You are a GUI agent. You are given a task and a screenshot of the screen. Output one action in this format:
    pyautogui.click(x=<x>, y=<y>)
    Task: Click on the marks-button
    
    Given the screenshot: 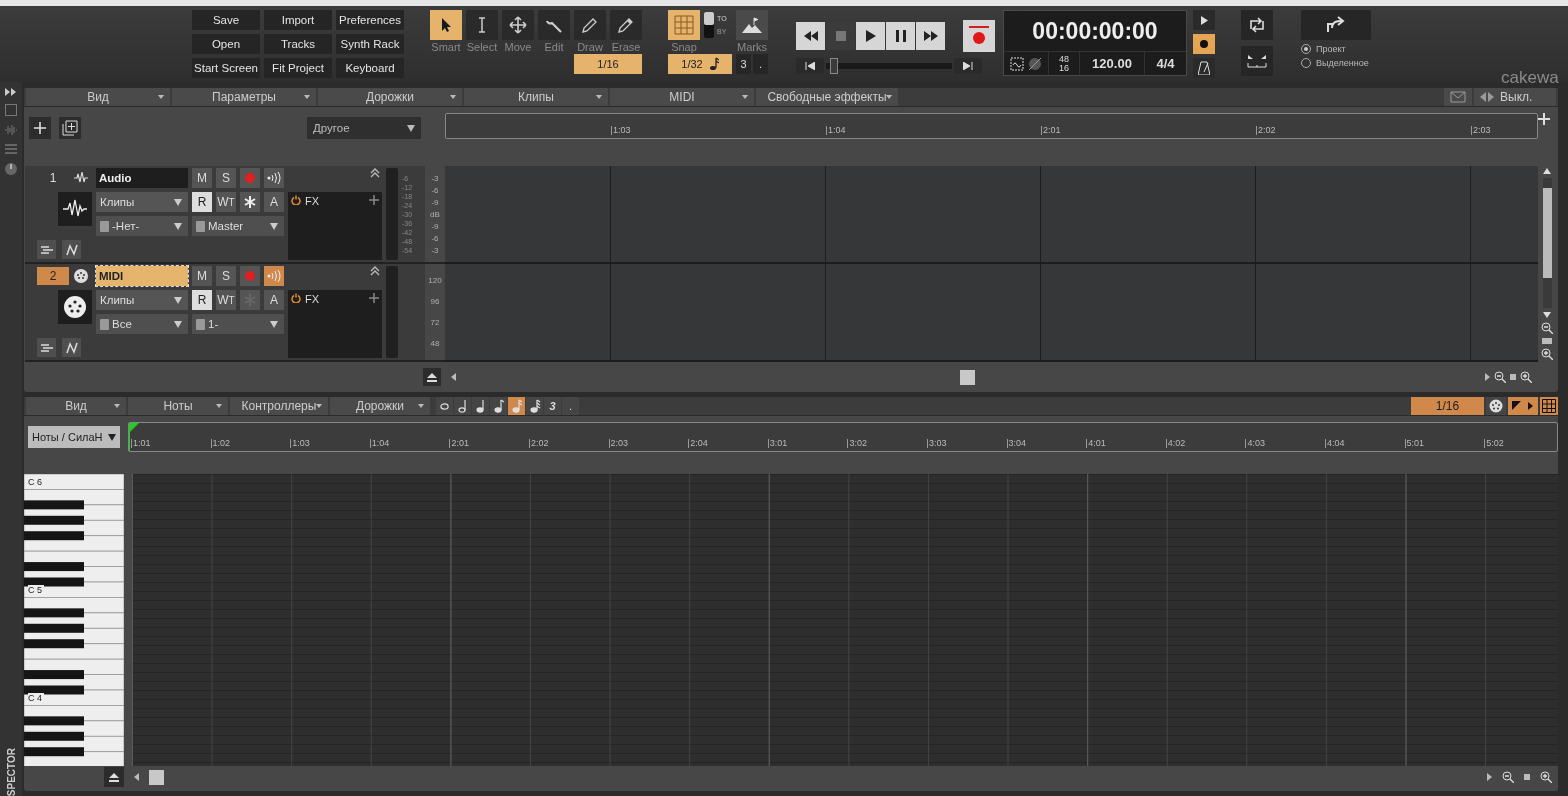 What is the action you would take?
    pyautogui.click(x=752, y=25)
    